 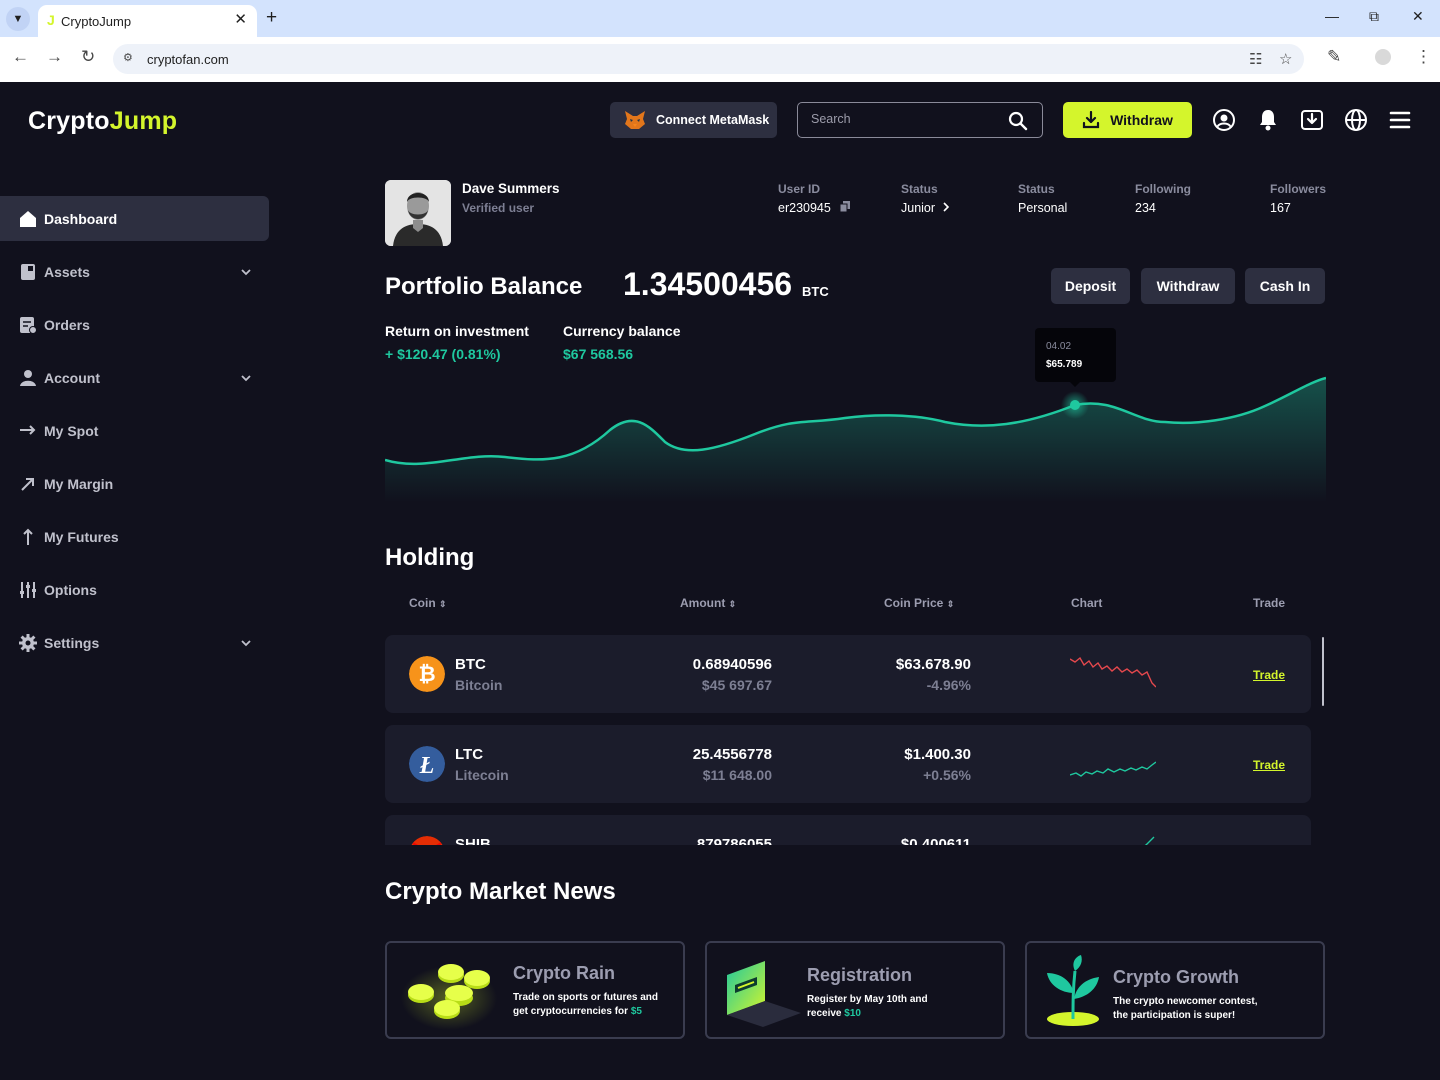 What do you see at coordinates (708, 59) in the screenshot?
I see `address-bar: ⚙ cryptofan.com ☷ ☆` at bounding box center [708, 59].